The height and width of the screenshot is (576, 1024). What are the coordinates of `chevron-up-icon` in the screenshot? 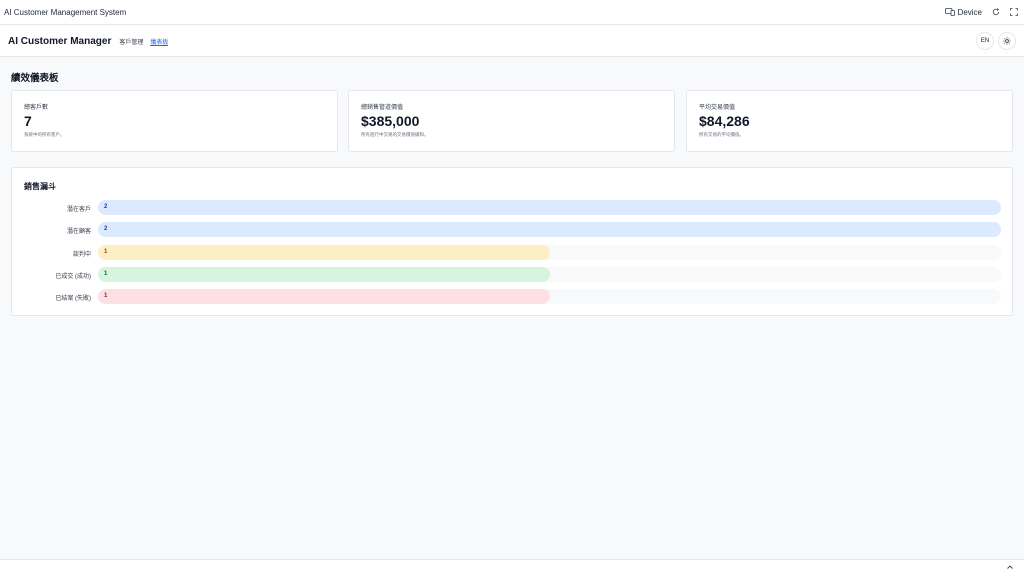 It's located at (1010, 567).